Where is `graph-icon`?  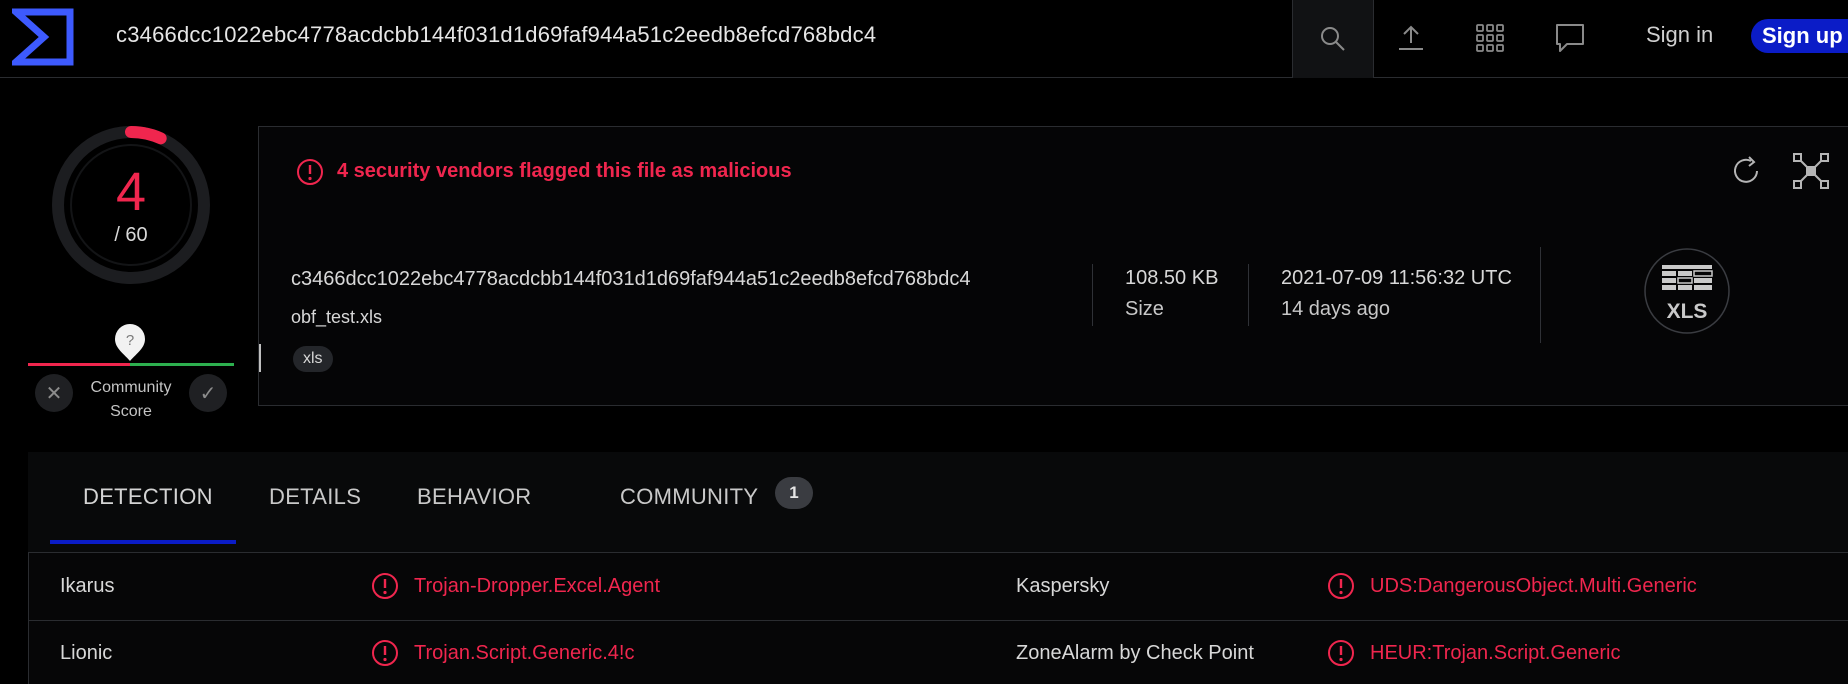
graph-icon is located at coordinates (1811, 171).